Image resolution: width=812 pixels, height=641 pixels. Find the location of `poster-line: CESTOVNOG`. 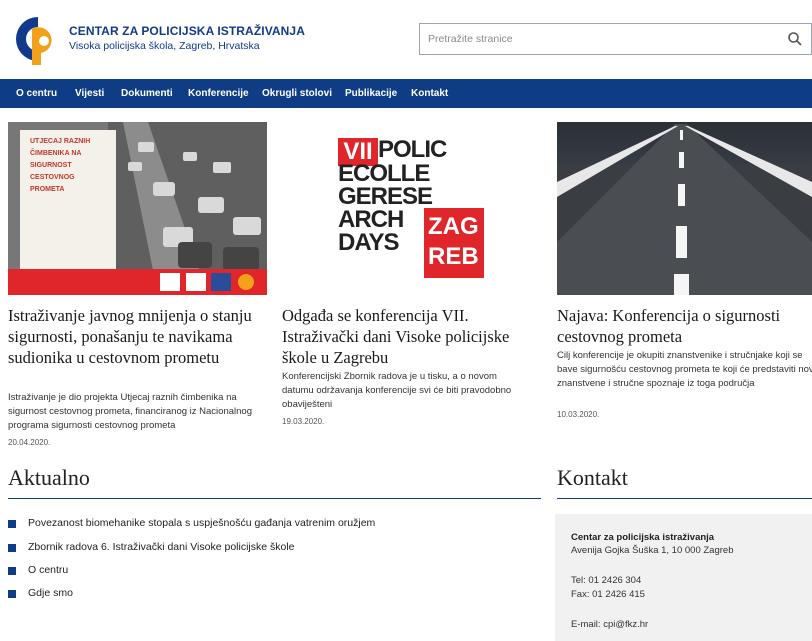

poster-line: CESTOVNOG is located at coordinates (52, 177).